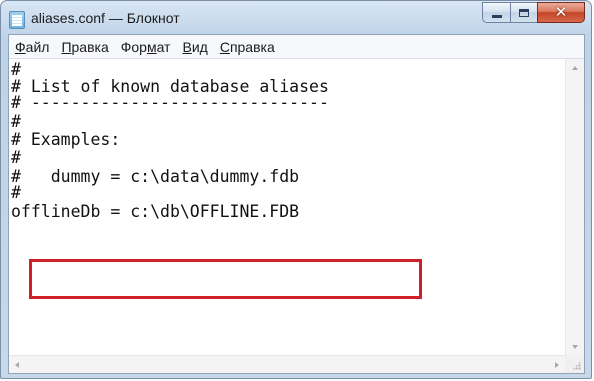 This screenshot has width=594, height=381. I want to click on menu-format-prefix: Фор, so click(133, 46).